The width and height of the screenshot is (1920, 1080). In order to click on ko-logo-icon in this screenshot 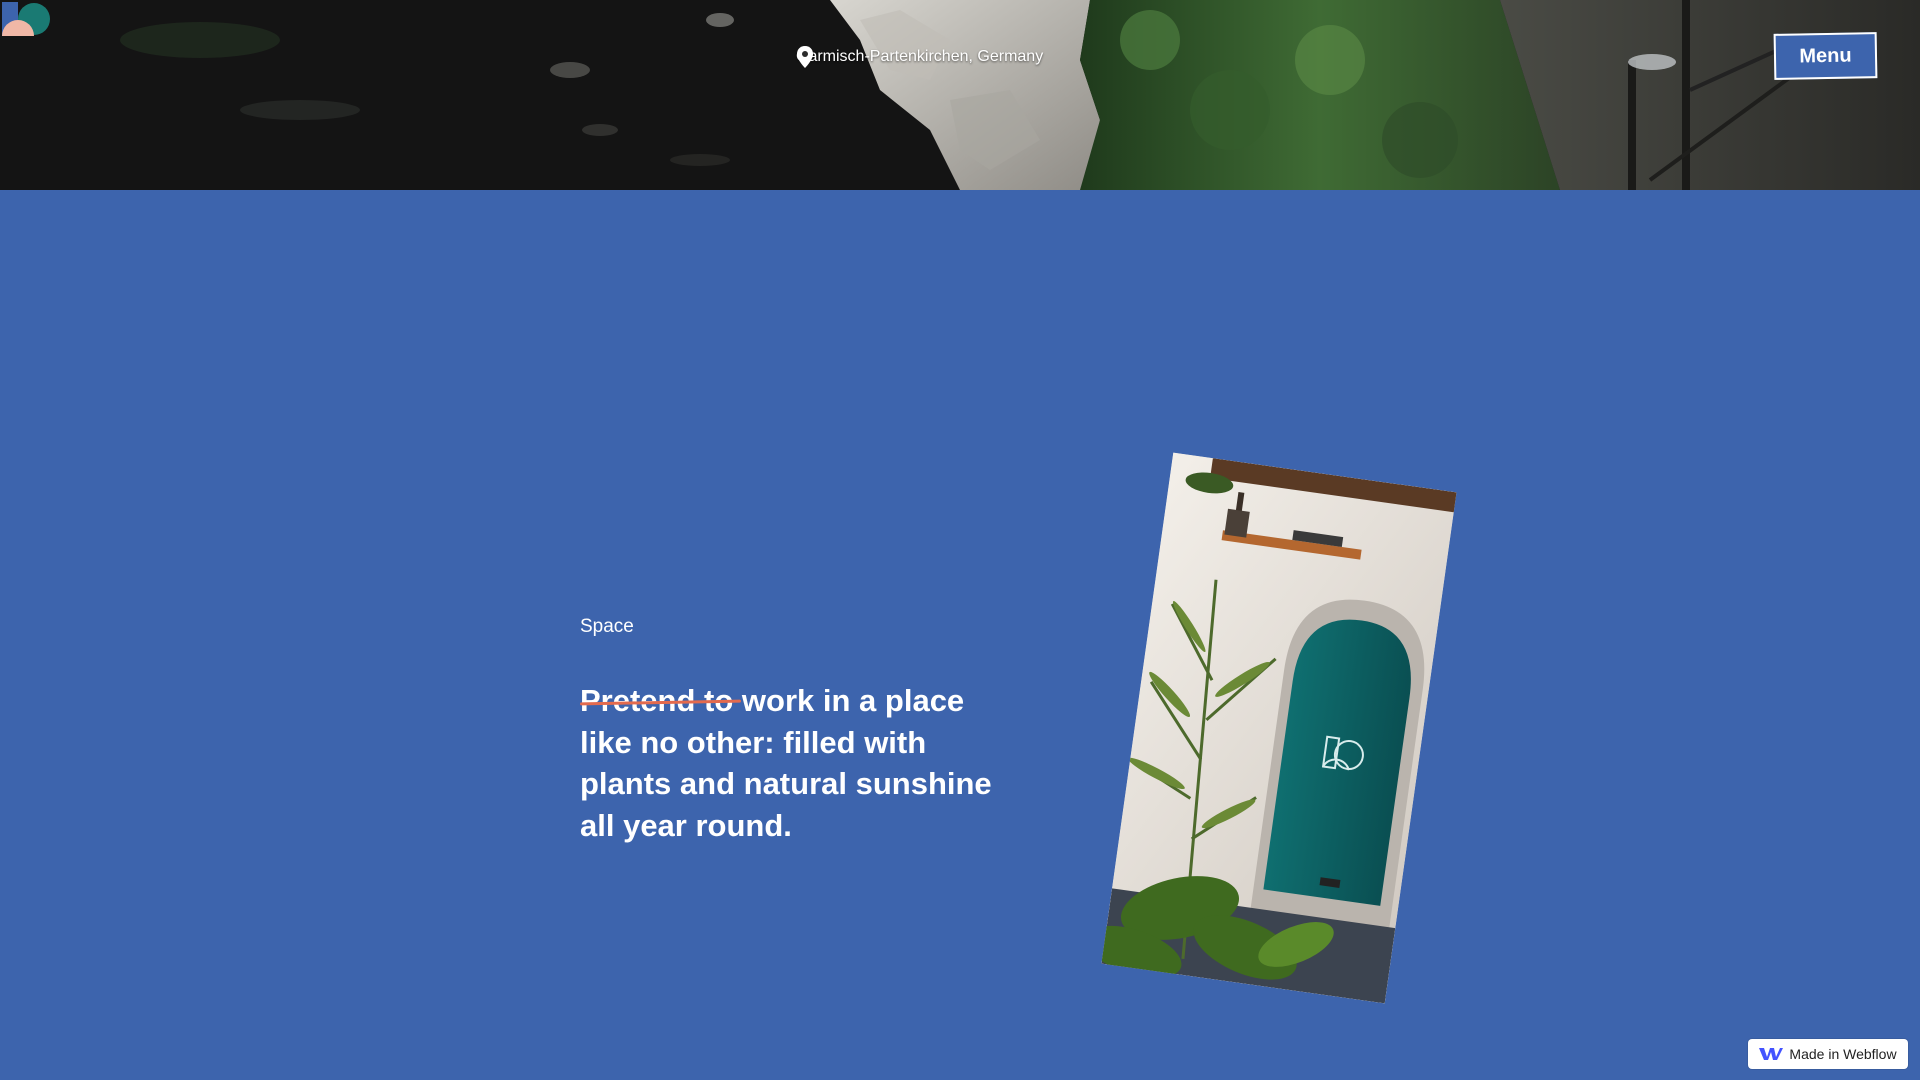, I will do `click(28, 20)`.